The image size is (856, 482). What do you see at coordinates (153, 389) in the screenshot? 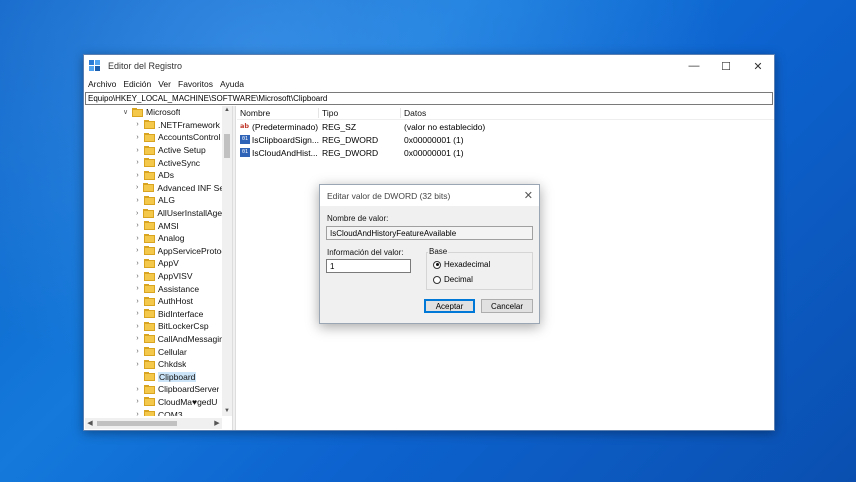
I see `tree-item: › ClipboardServer` at bounding box center [153, 389].